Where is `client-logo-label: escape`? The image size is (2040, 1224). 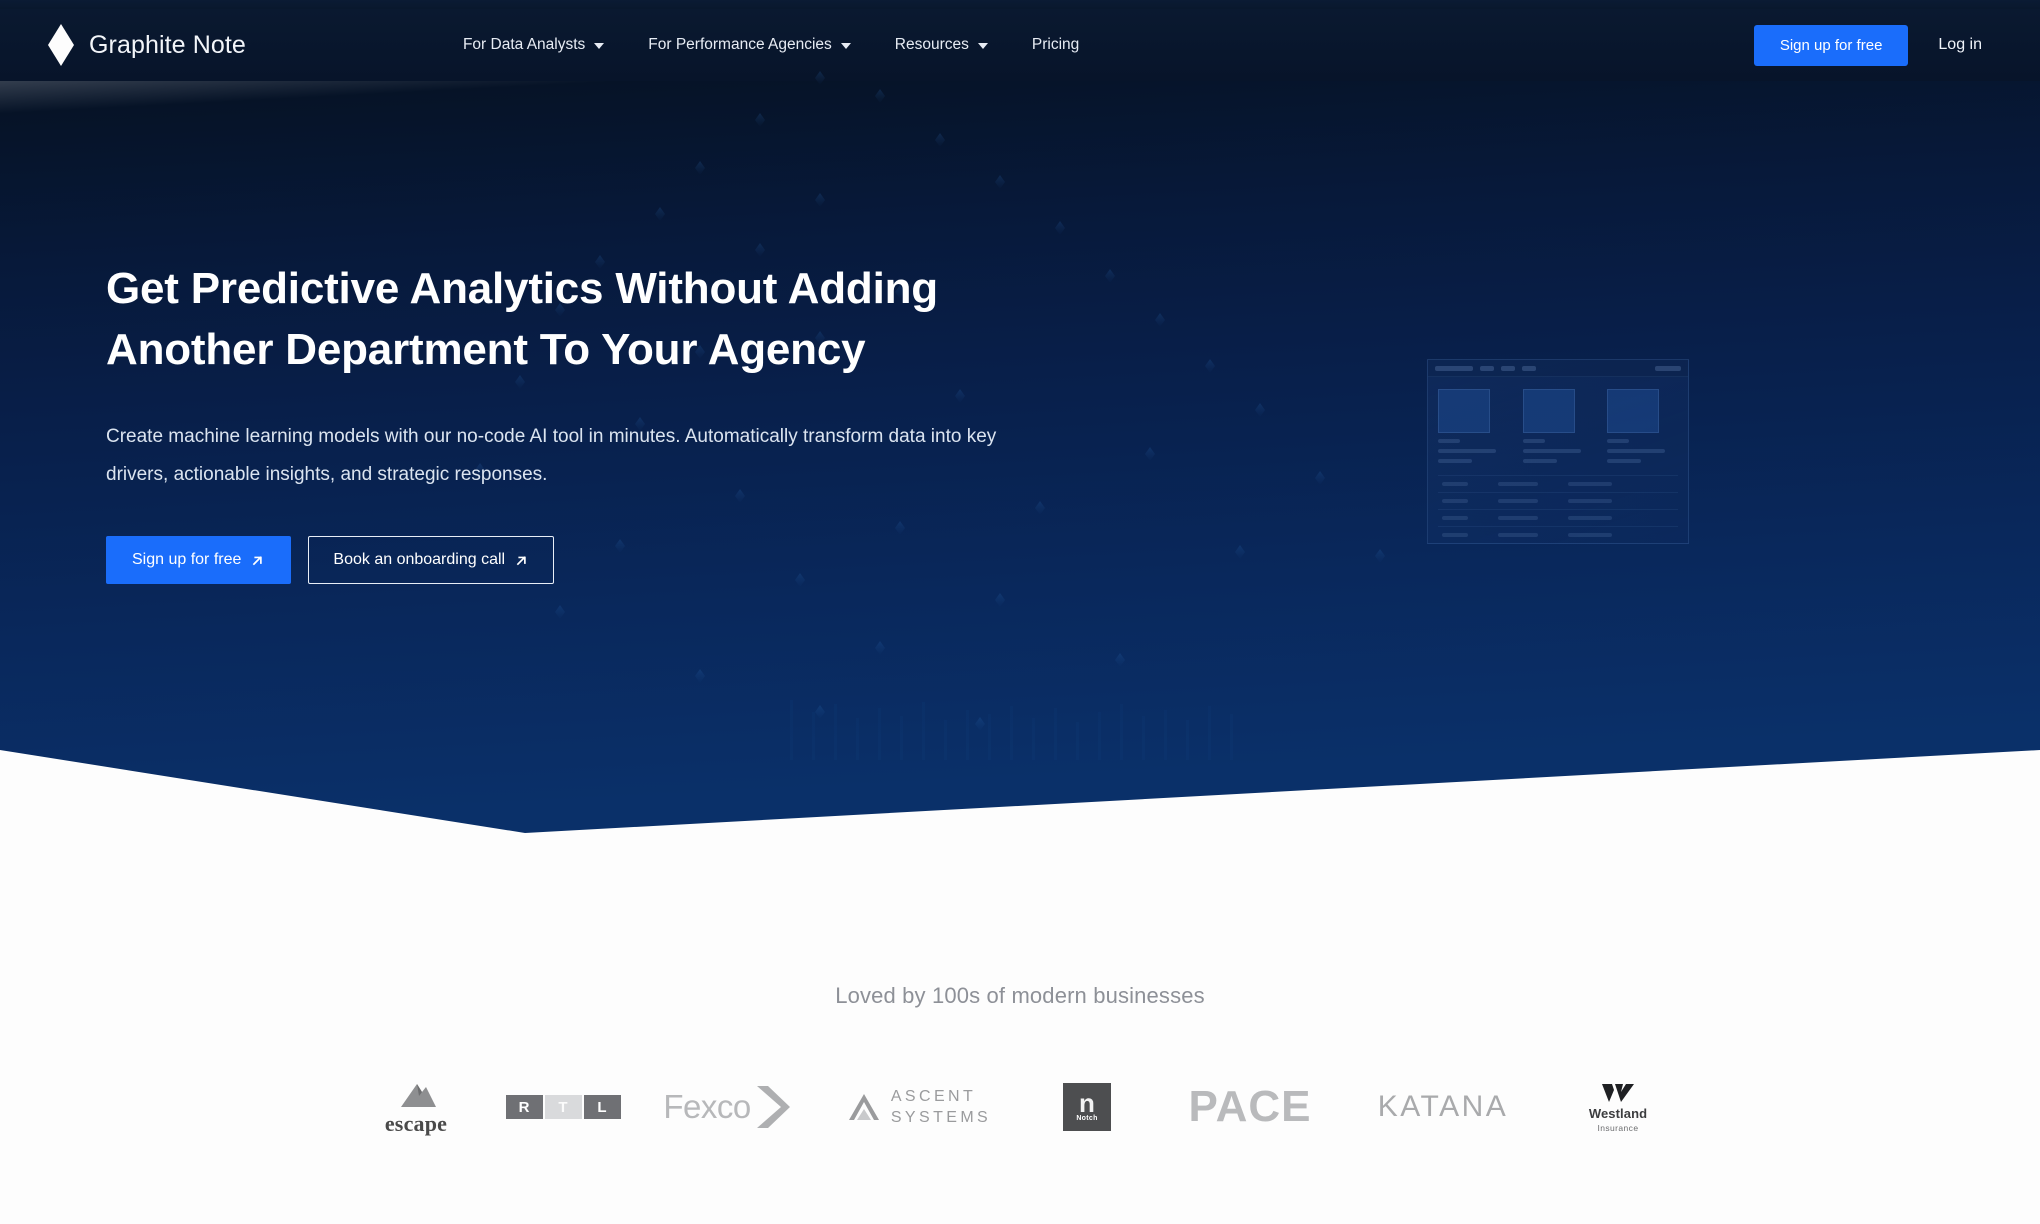
client-logo-label: escape is located at coordinates (416, 1123).